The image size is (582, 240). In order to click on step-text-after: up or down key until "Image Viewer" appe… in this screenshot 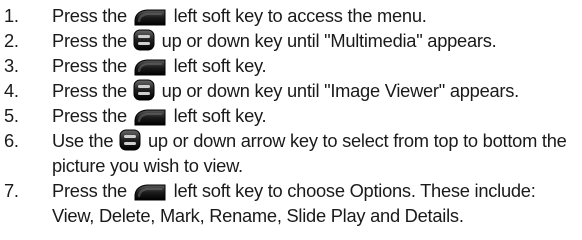, I will do `click(340, 90)`.